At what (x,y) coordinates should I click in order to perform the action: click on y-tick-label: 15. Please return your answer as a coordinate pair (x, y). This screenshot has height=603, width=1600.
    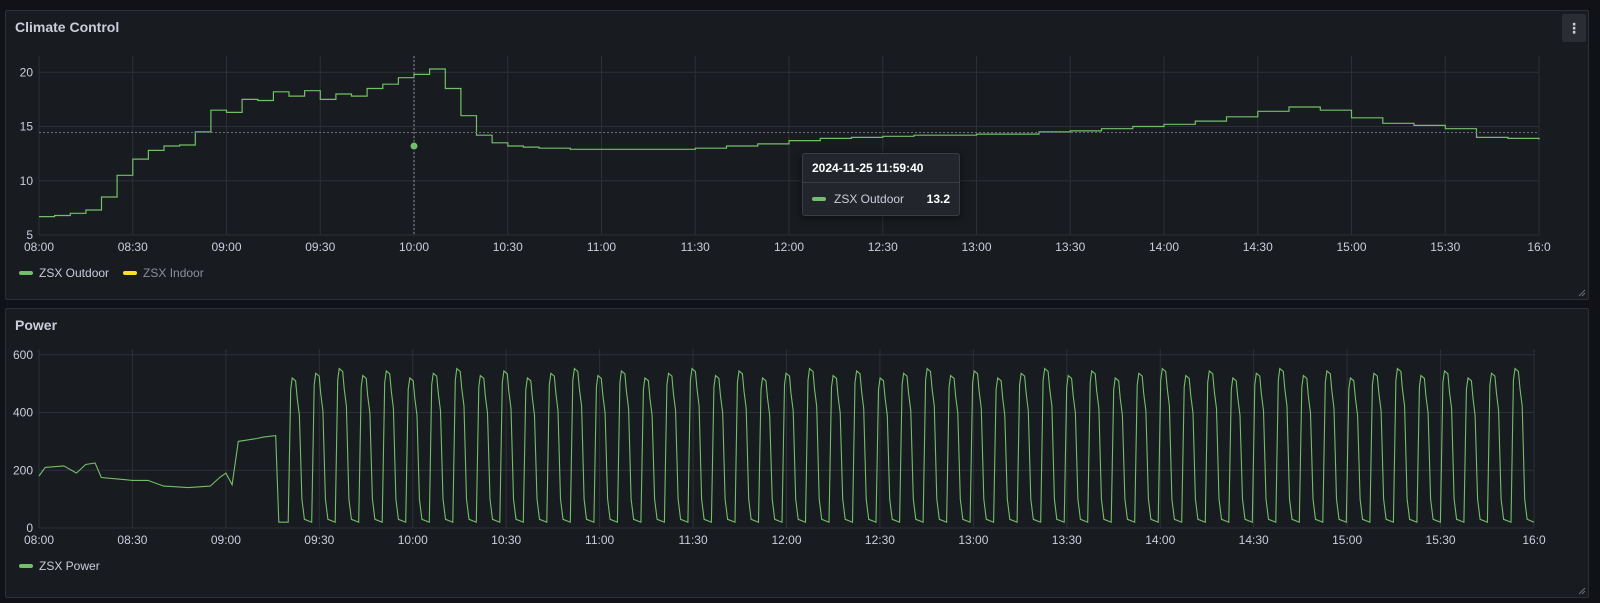
    Looking at the image, I should click on (27, 127).